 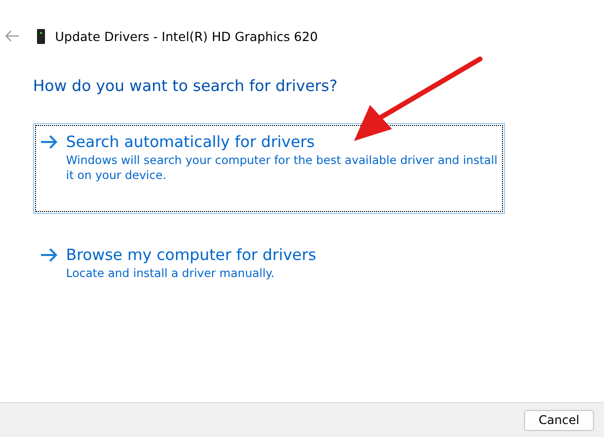 I want to click on option-description: Windows will search your computer for the best available driver and install it on your device., so click(x=282, y=168).